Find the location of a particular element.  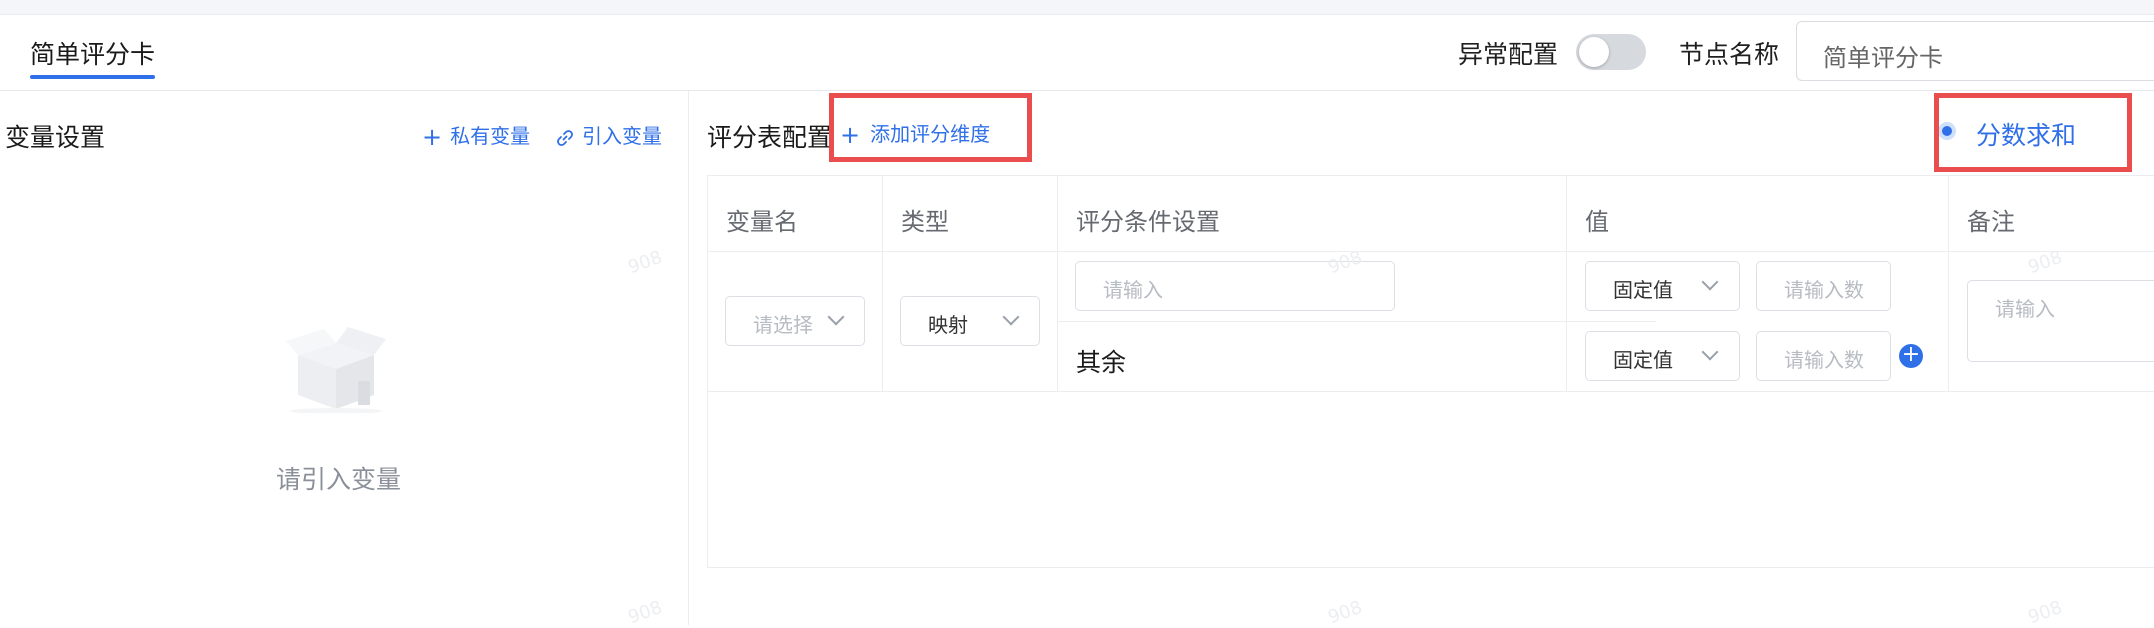

highlight-box-add-dimension is located at coordinates (930, 127).